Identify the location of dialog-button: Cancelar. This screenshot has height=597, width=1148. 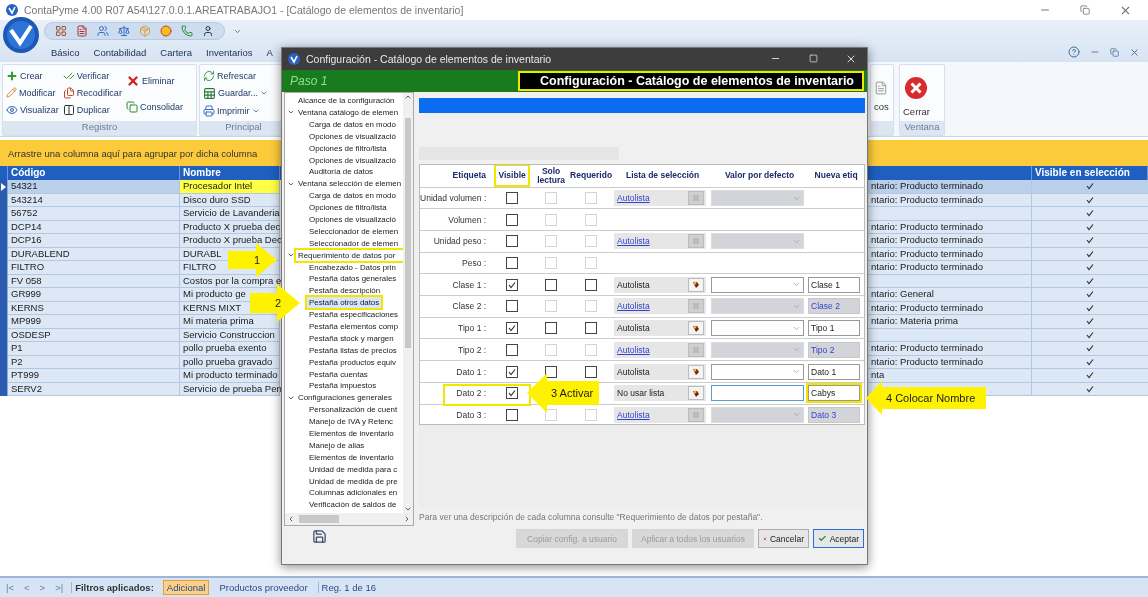
(783, 539).